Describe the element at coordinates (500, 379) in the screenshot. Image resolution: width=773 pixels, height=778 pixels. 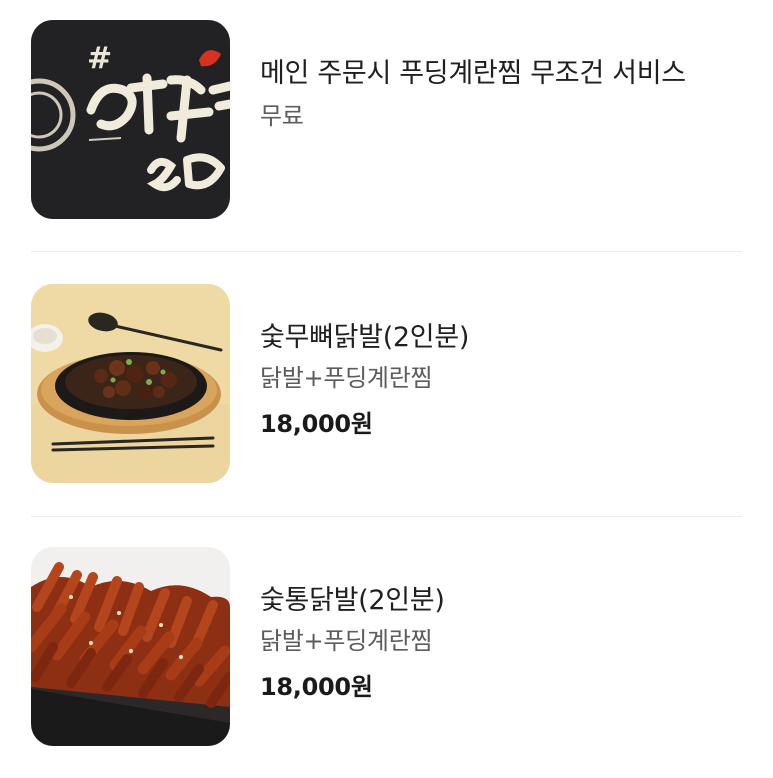
I see `menu-item-info: 숯무뼈닭발(2인분) 닭발+푸딩계란찜 18,000원` at that location.